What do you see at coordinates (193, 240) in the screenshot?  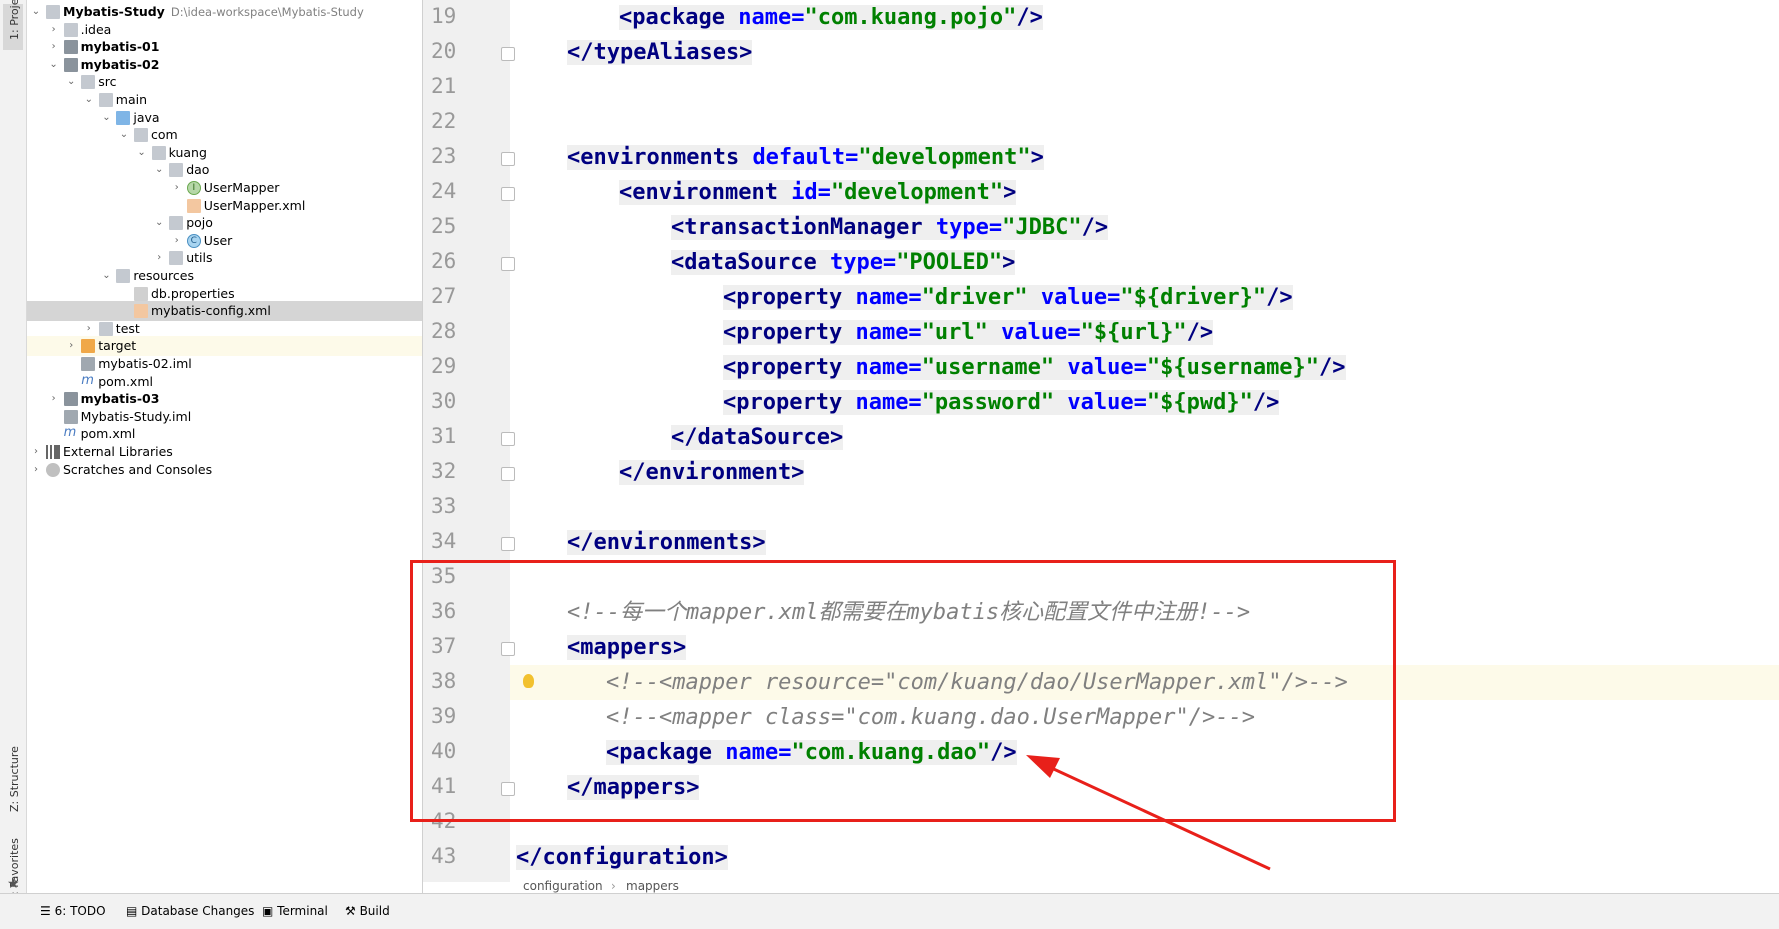 I see `class-icon: C` at bounding box center [193, 240].